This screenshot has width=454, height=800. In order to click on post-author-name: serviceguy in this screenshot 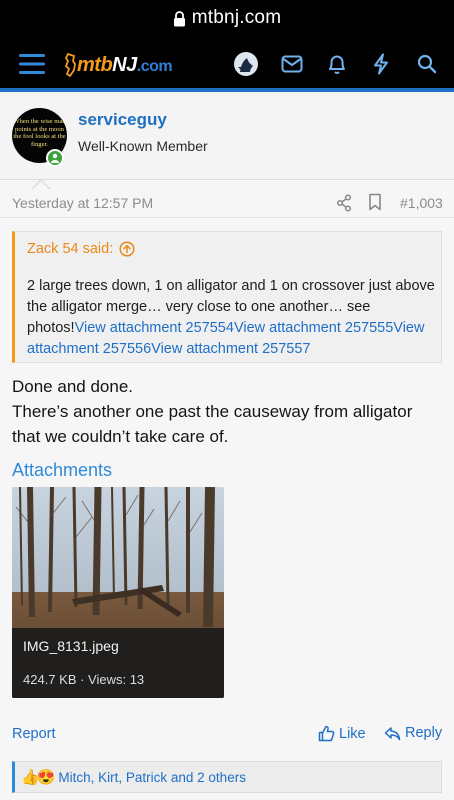, I will do `click(122, 120)`.